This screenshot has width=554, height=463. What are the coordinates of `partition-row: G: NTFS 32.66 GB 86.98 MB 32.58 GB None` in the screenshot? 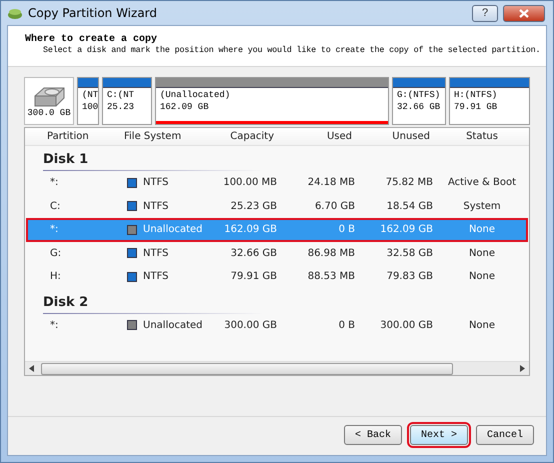 It's located at (277, 253).